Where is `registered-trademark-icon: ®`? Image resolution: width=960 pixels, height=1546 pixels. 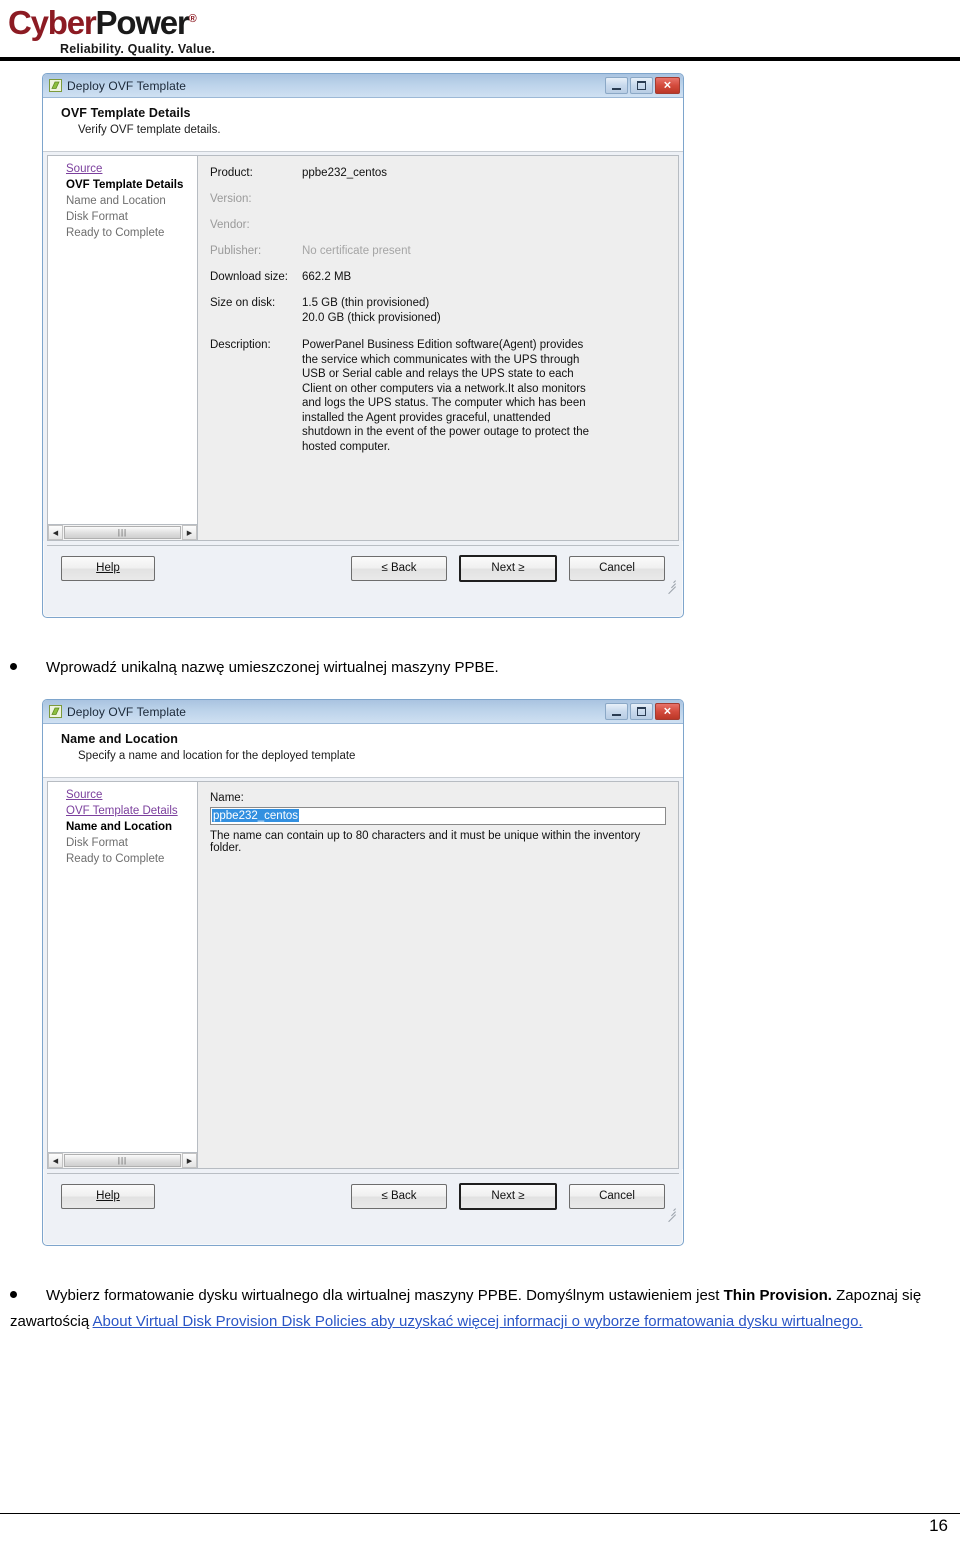 registered-trademark-icon: ® is located at coordinates (192, 19).